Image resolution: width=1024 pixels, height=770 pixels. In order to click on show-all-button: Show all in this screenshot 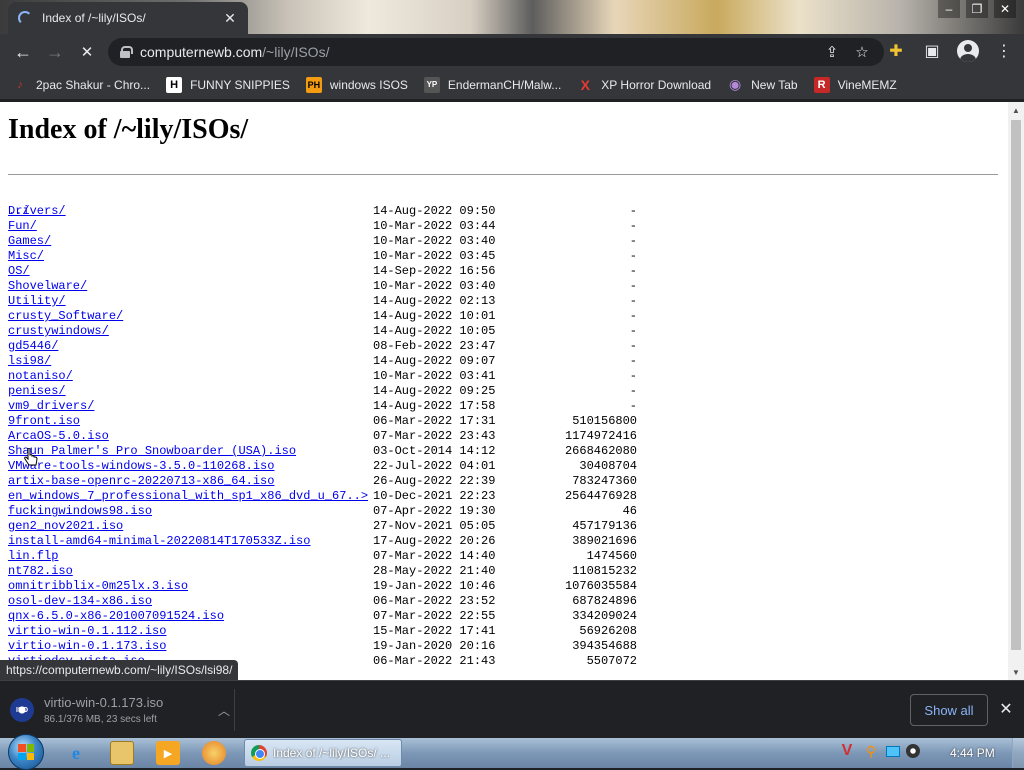, I will do `click(949, 710)`.